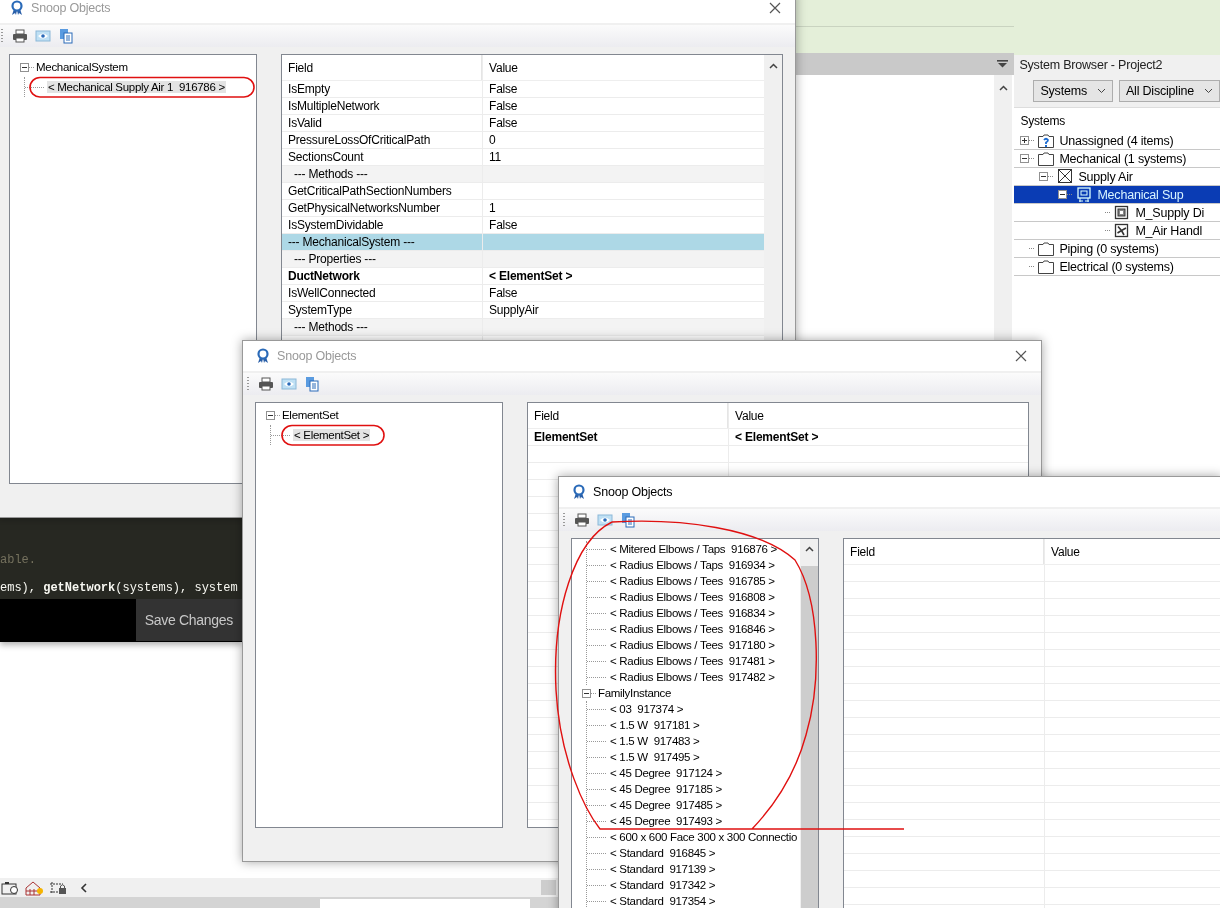 The height and width of the screenshot is (908, 1220). What do you see at coordinates (1117, 249) in the screenshot?
I see `tree-item: Piping (0 systems)` at bounding box center [1117, 249].